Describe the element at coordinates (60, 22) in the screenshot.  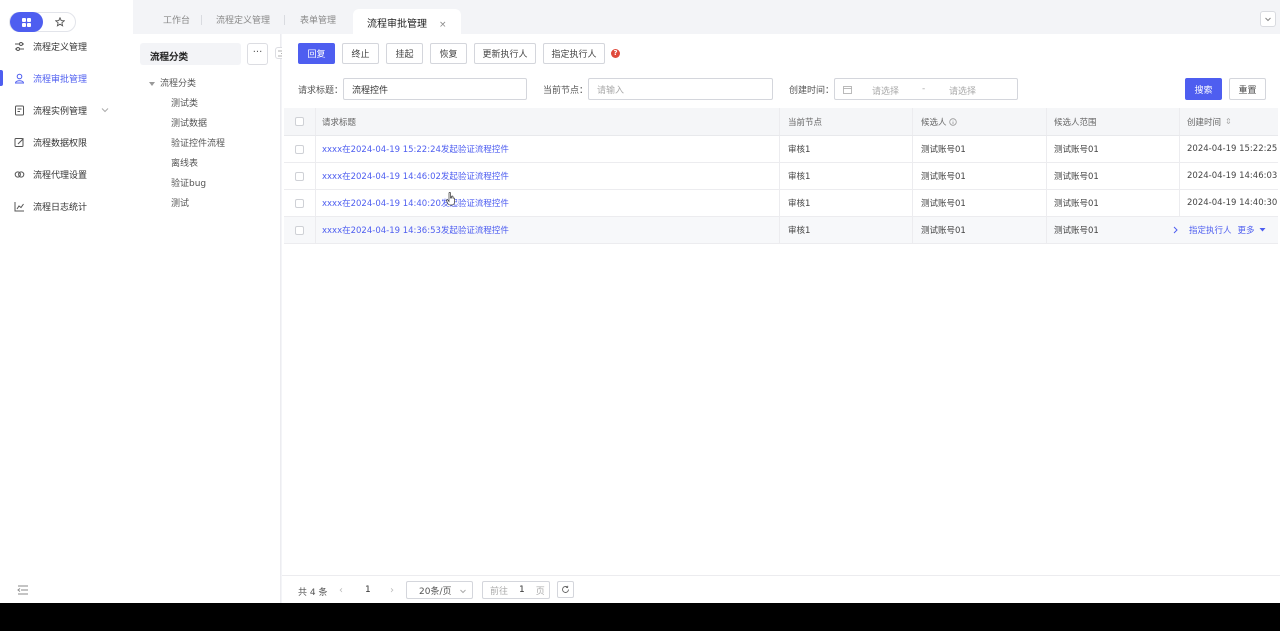
I see `star-icon` at that location.